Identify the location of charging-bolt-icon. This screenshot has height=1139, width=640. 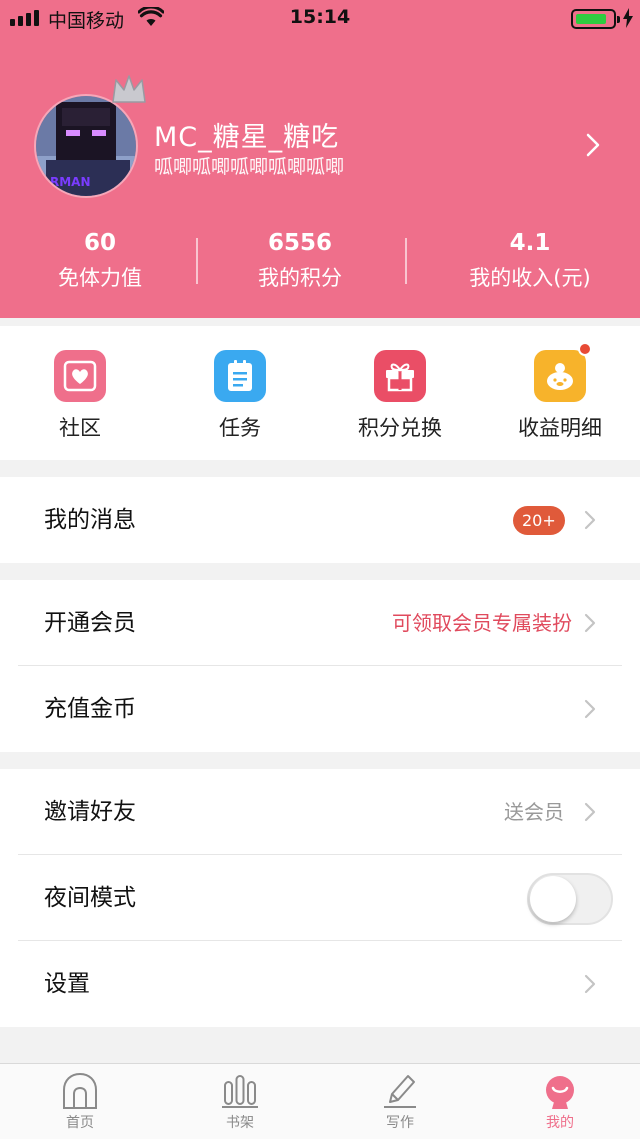
(628, 18).